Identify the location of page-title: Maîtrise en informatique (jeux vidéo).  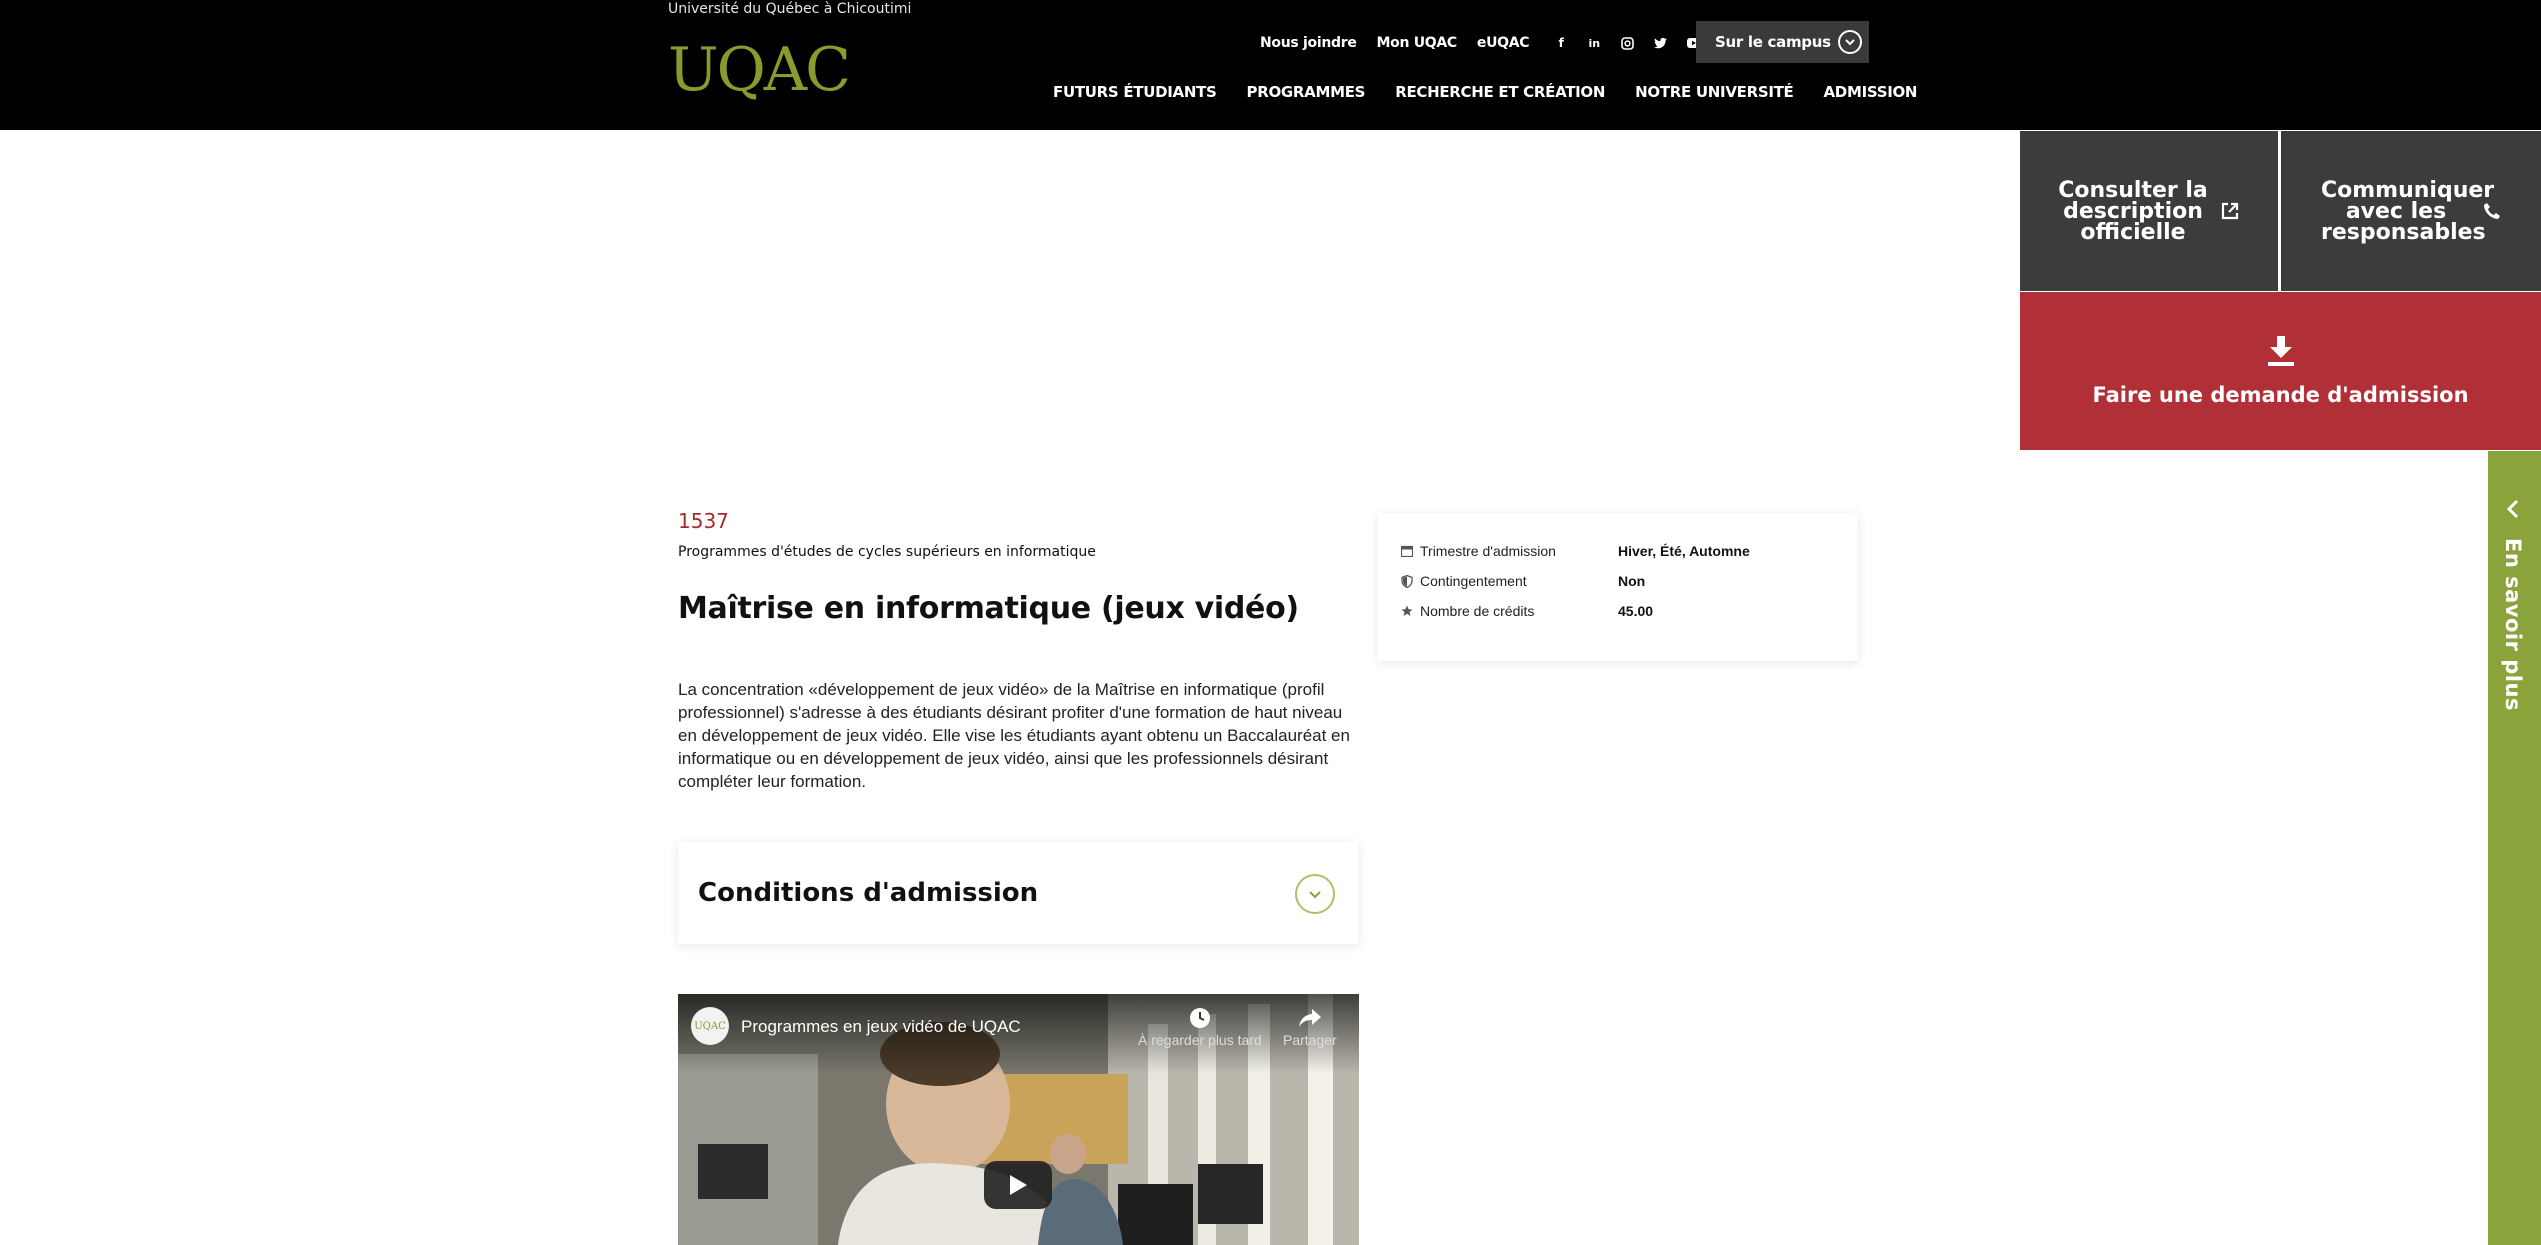
(988, 608).